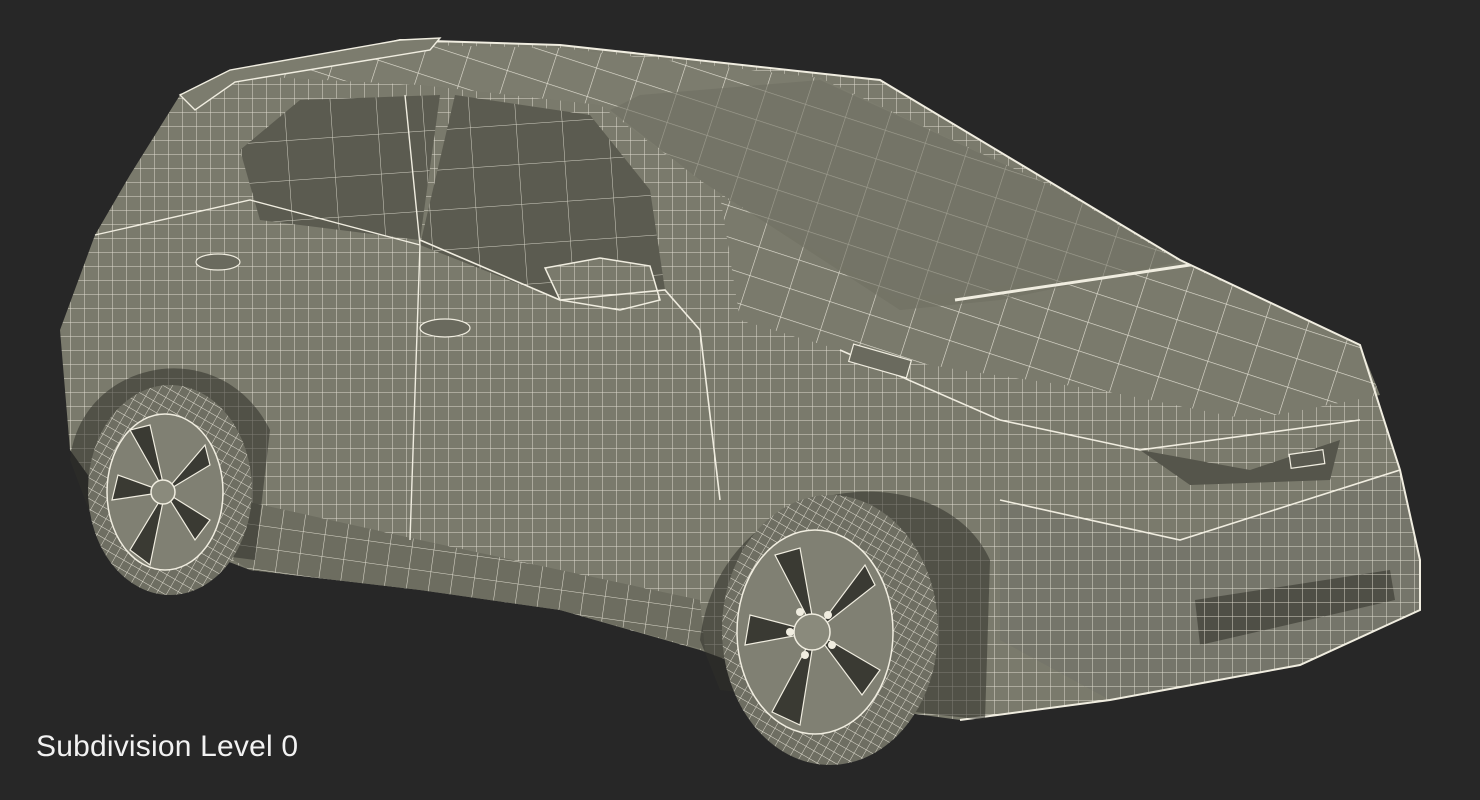 The width and height of the screenshot is (1480, 800). What do you see at coordinates (170, 490) in the screenshot?
I see `car-rear-wheel` at bounding box center [170, 490].